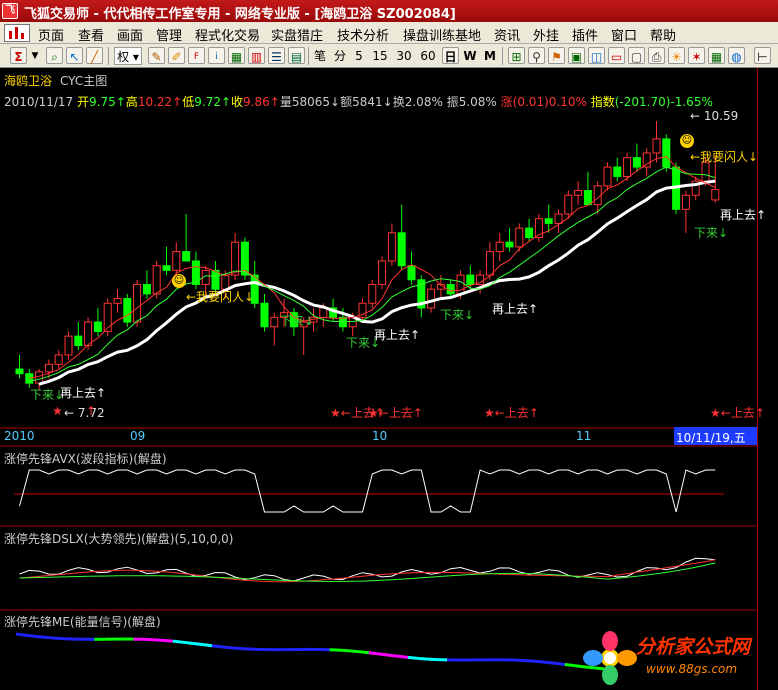 The width and height of the screenshot is (778, 690). Describe the element at coordinates (507, 34) in the screenshot. I see `menu-news: 资讯` at that location.